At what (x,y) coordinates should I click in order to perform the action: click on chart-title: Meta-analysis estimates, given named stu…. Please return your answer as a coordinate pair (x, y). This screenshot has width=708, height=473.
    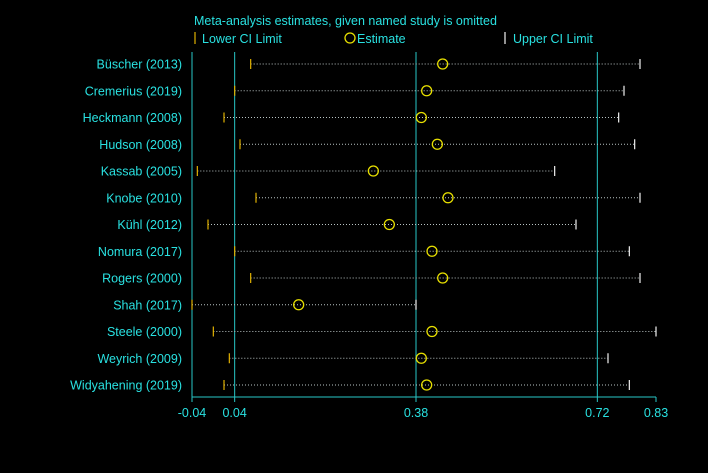
    Looking at the image, I should click on (345, 21).